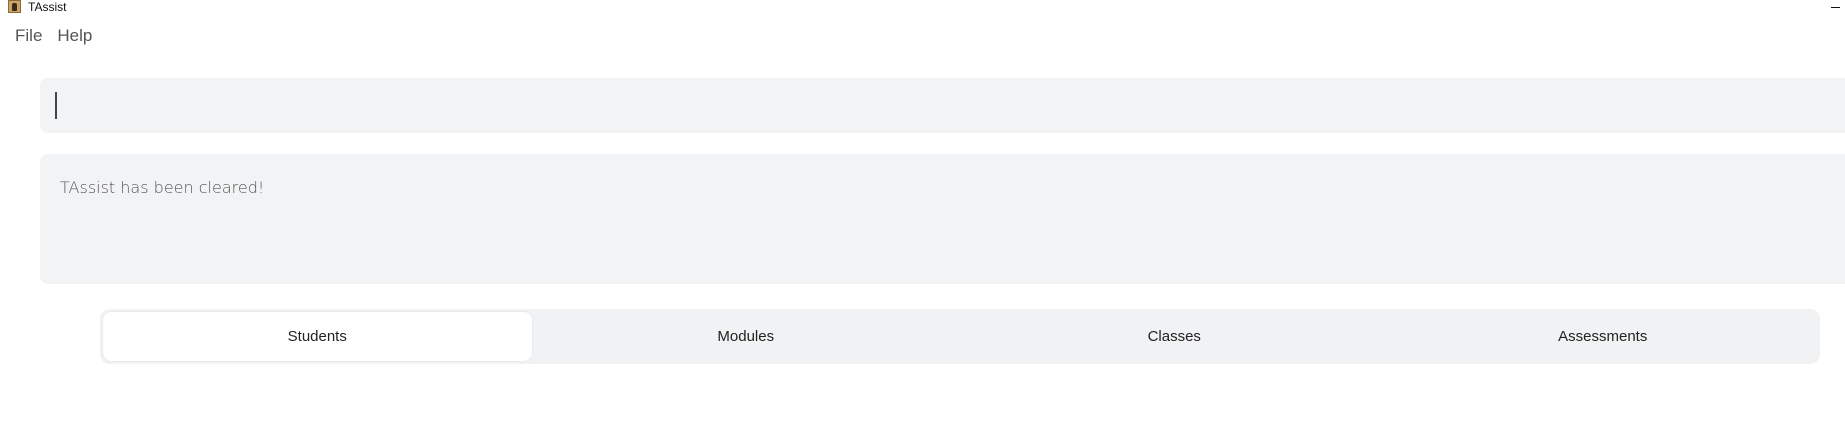 This screenshot has width=1845, height=422. I want to click on tab-modules: Modules, so click(746, 336).